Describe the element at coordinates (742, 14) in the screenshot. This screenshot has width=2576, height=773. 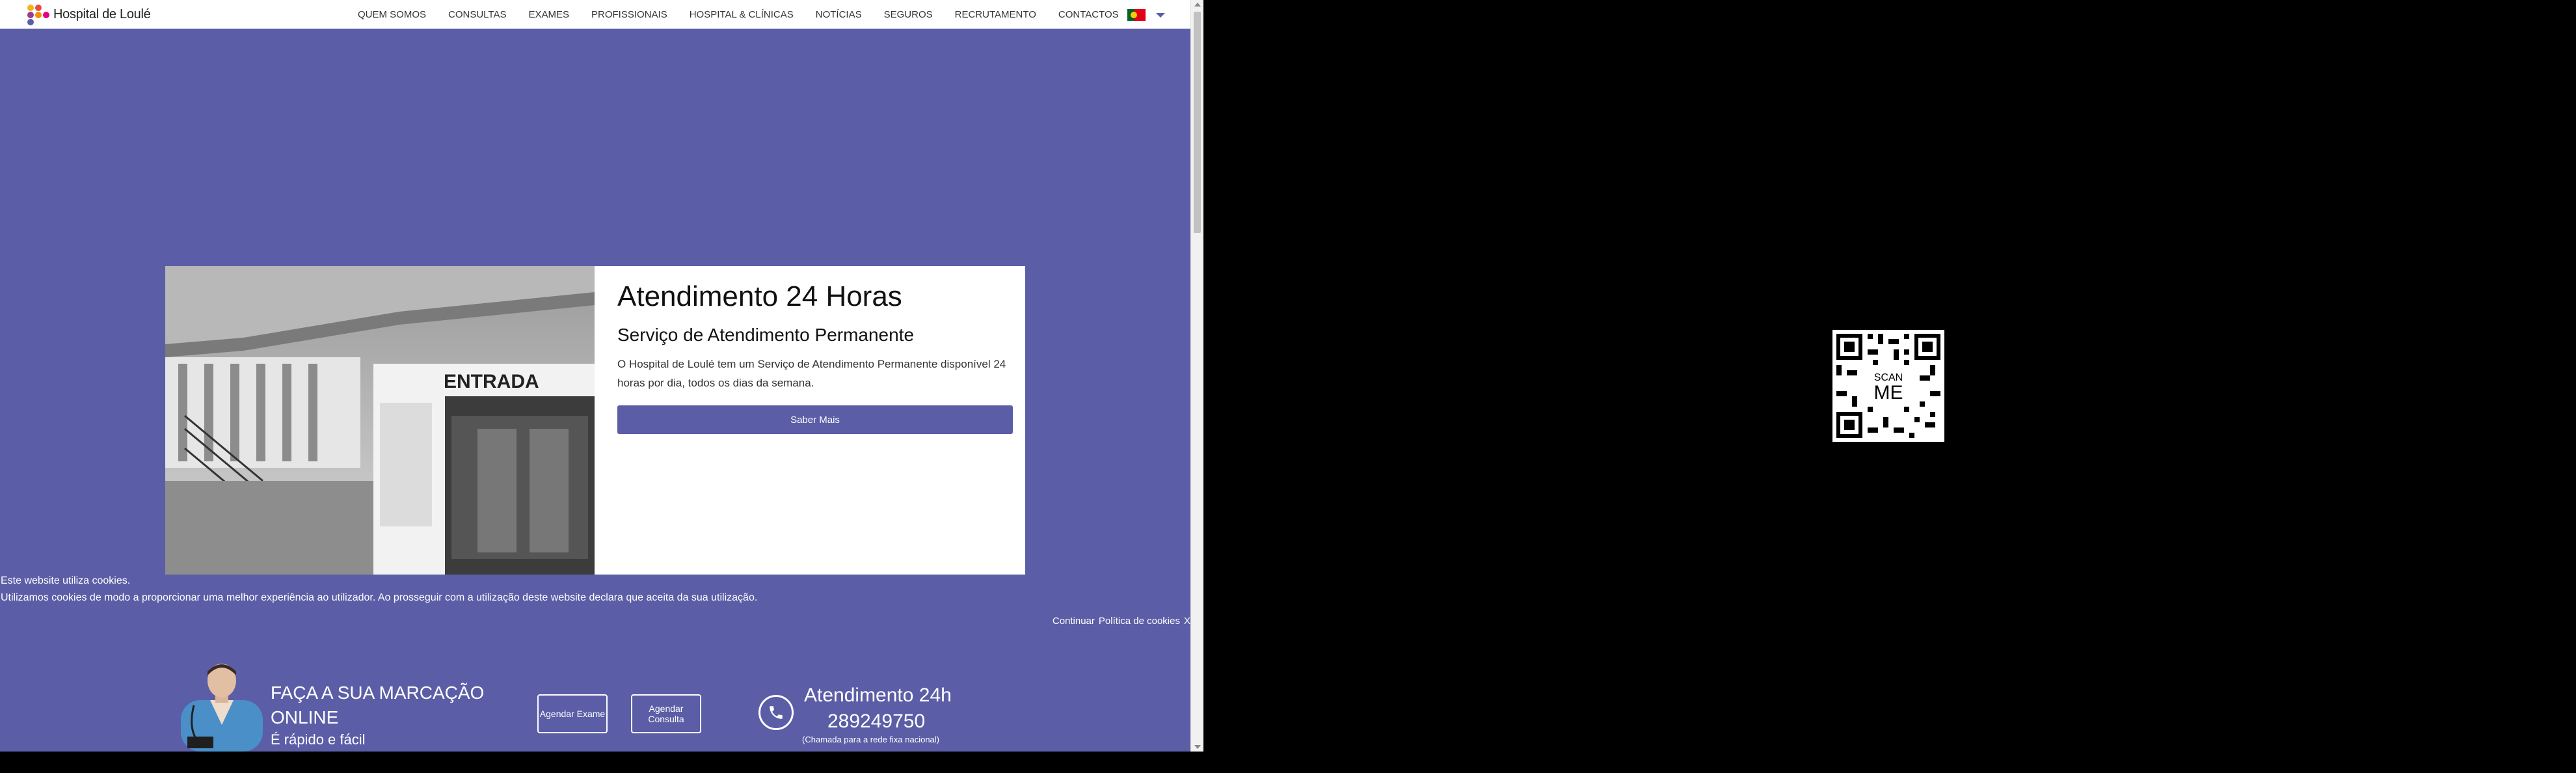
I see `nav-hospital-clinicas: HOSPITAL & CLÍNICAS` at that location.